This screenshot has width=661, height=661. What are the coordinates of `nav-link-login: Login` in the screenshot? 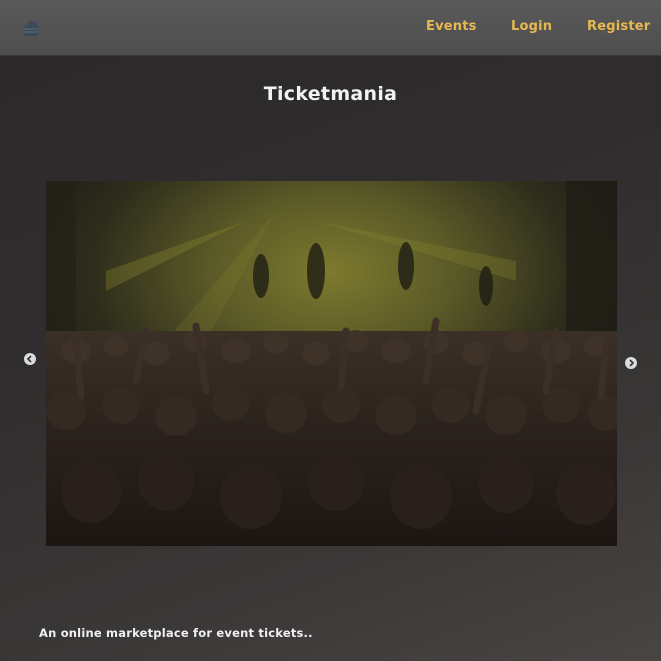 It's located at (531, 26).